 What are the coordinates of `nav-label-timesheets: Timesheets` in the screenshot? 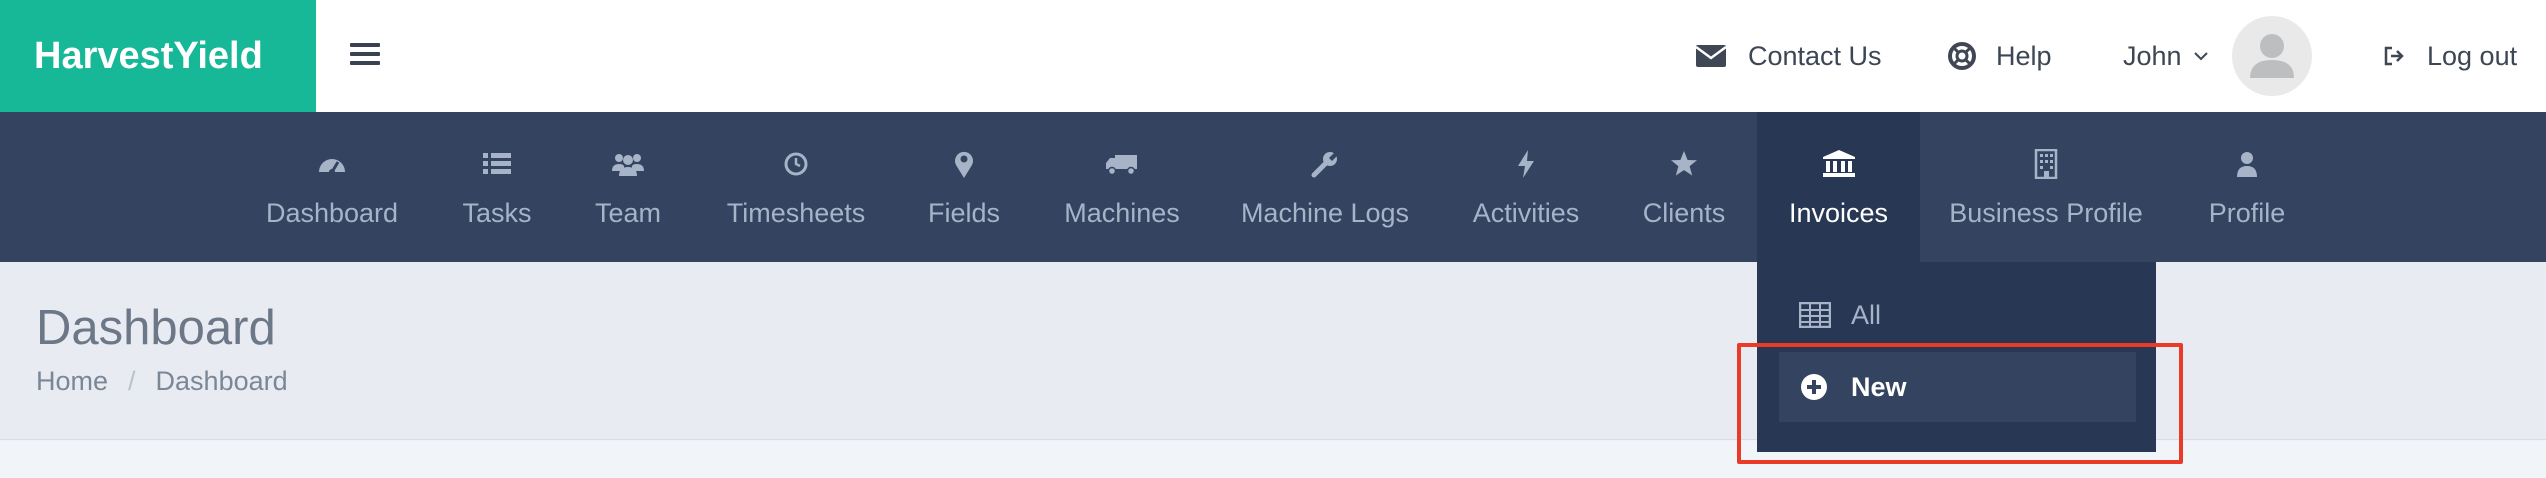 It's located at (796, 213).